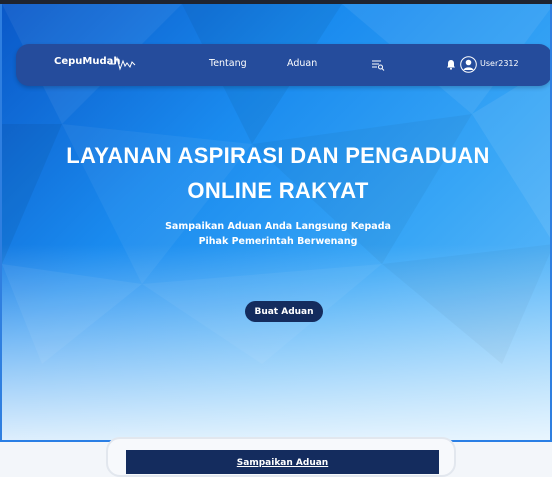 This screenshot has width=552, height=477. Describe the element at coordinates (278, 155) in the screenshot. I see `hero-title-line-1: LAYANAN ASPIRASI DAN PENGADUAN` at that location.